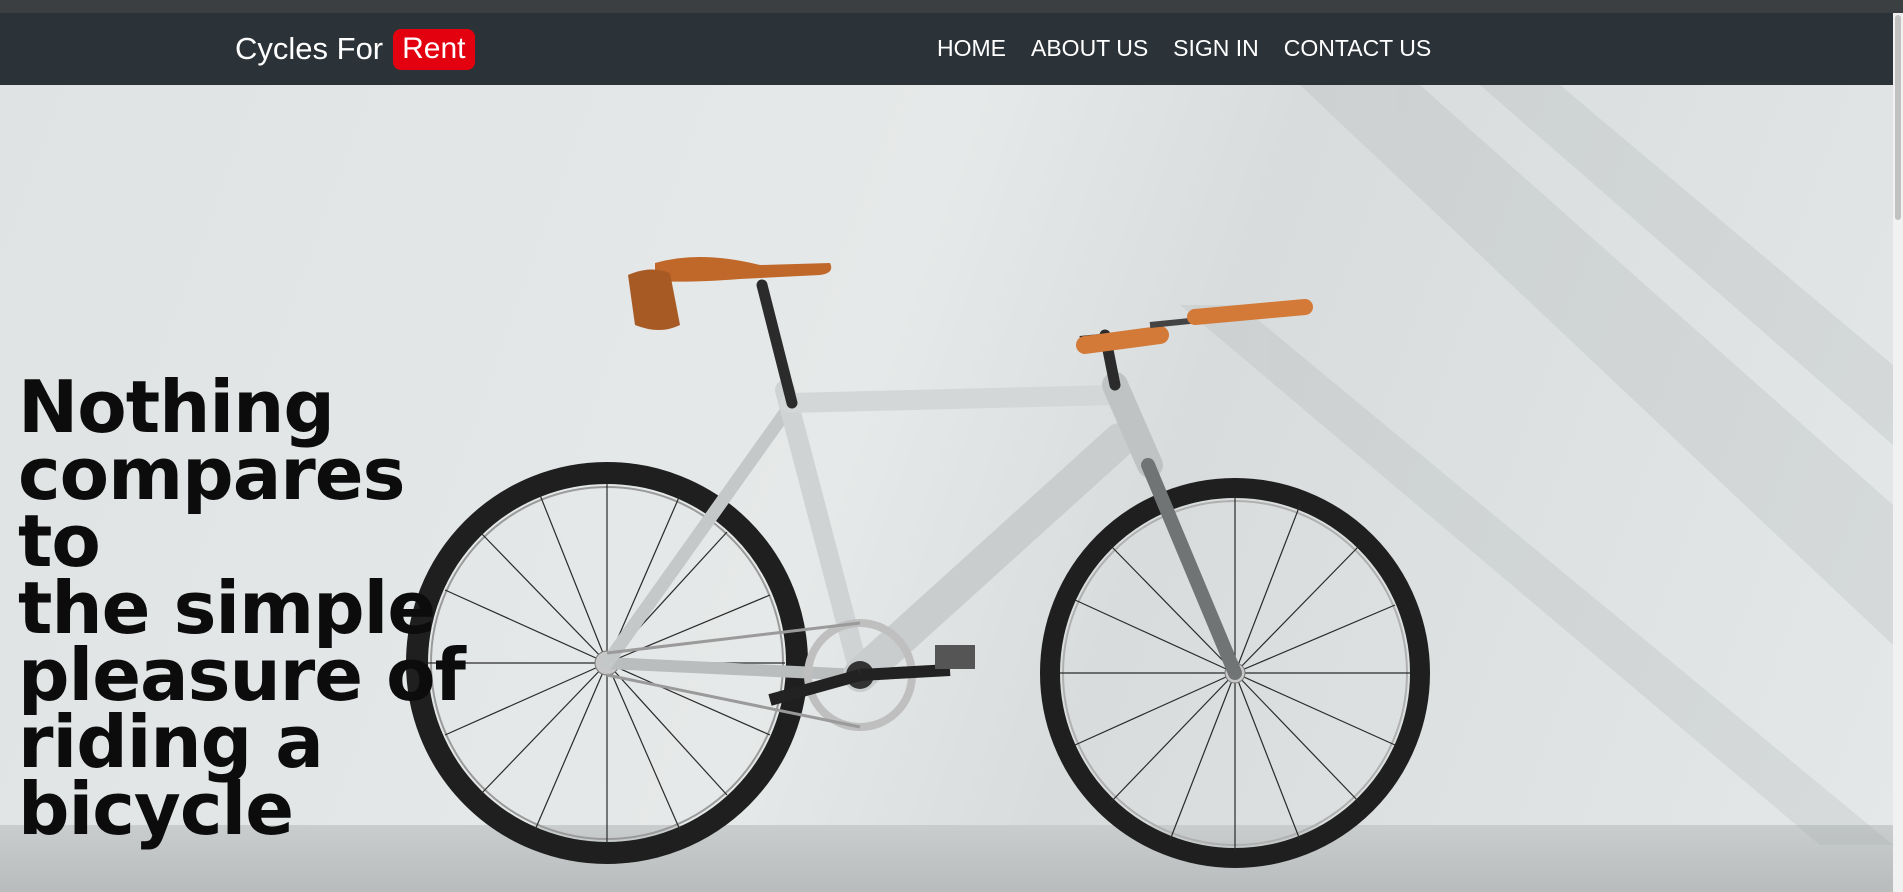 Image resolution: width=1903 pixels, height=892 pixels. What do you see at coordinates (309, 48) in the screenshot?
I see `brand-name: Cycles For` at bounding box center [309, 48].